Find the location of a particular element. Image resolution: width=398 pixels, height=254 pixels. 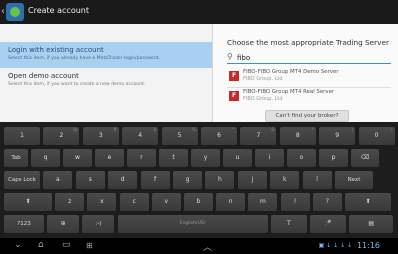

key-label: ! is located at coordinates (295, 201).